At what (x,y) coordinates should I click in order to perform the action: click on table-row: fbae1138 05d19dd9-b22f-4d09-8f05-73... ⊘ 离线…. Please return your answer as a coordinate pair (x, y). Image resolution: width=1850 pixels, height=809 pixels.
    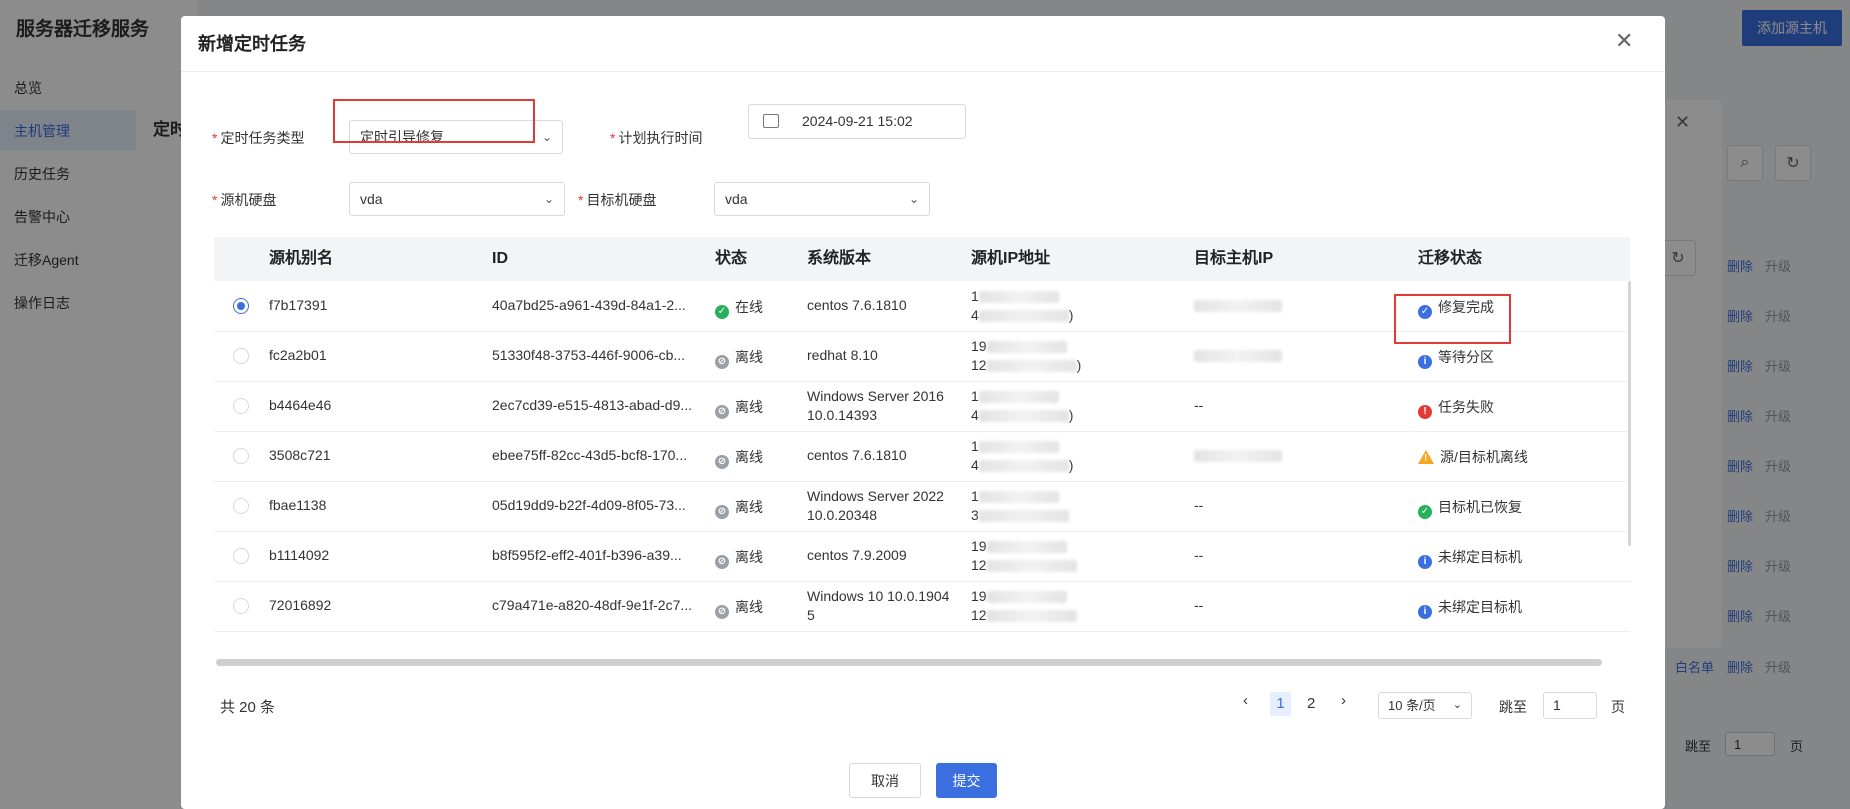
    Looking at the image, I should click on (922, 506).